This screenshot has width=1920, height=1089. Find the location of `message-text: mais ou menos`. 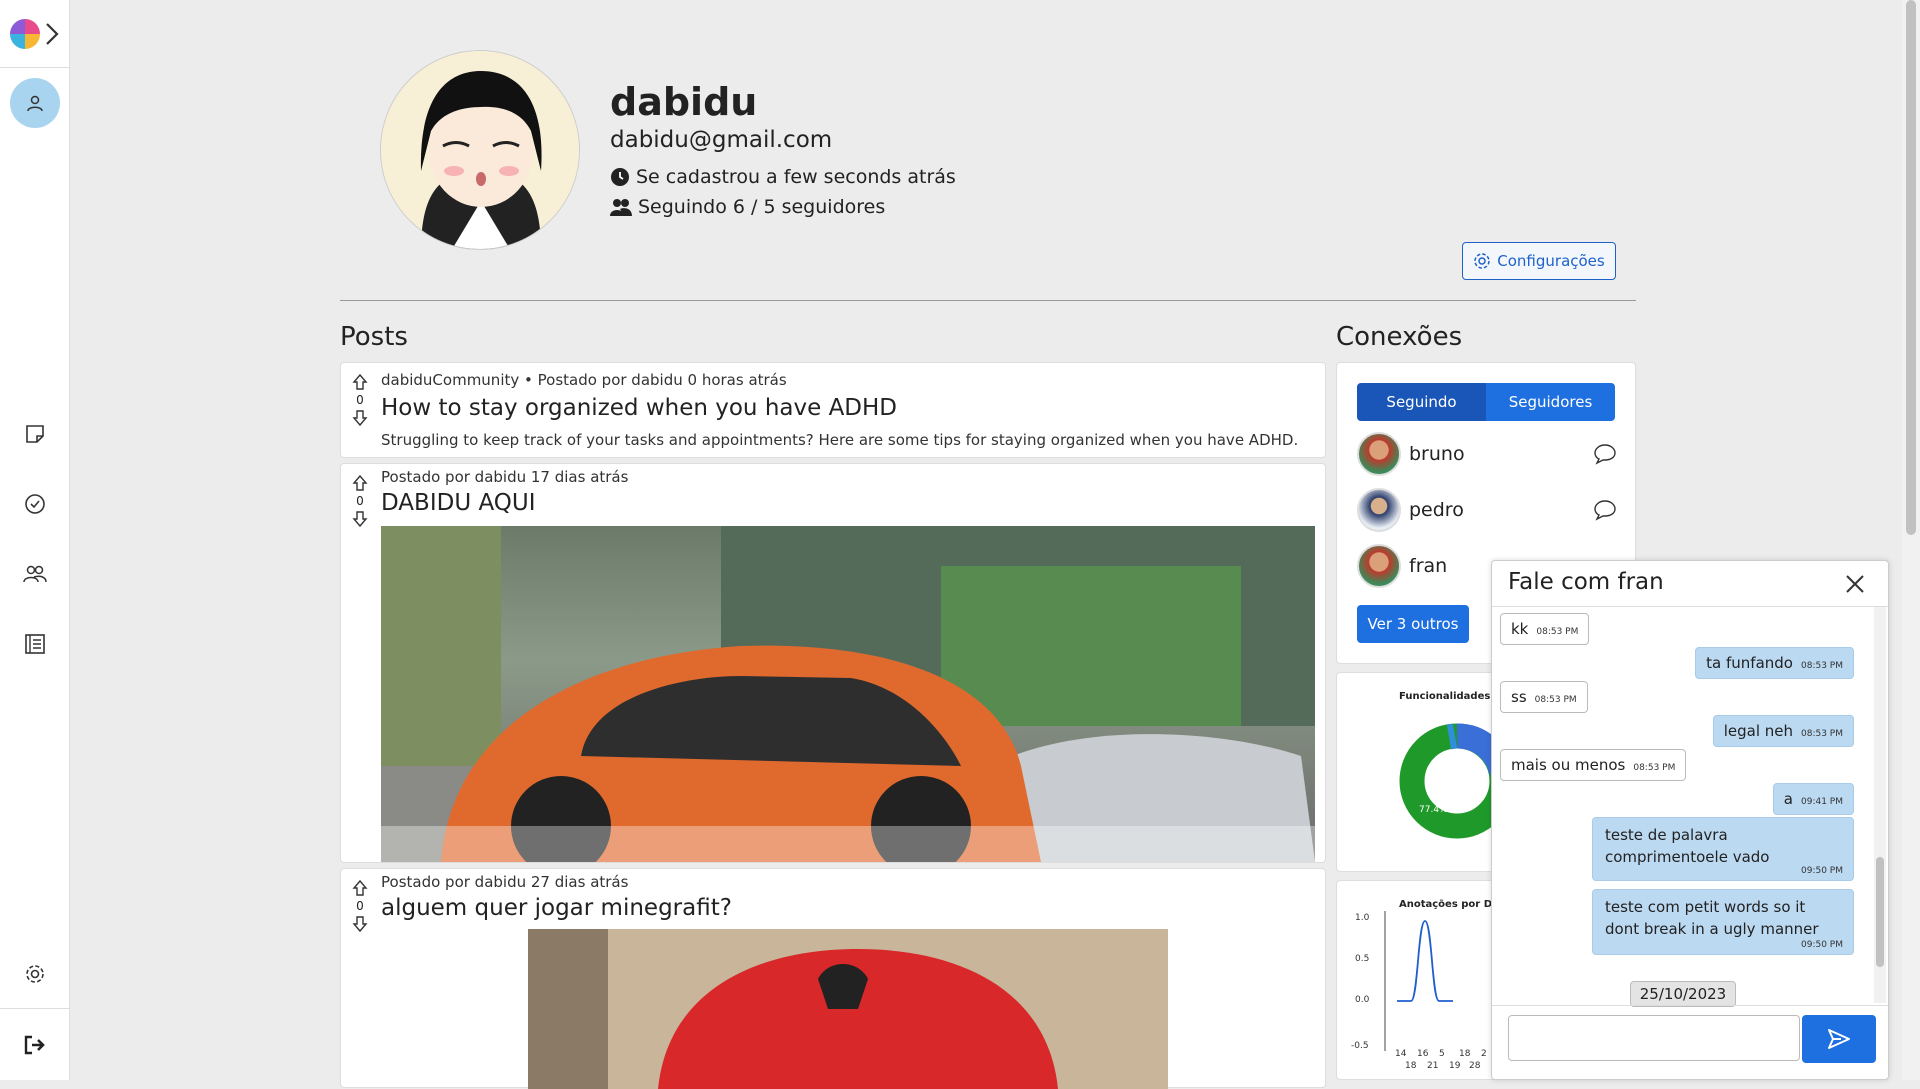

message-text: mais ou menos is located at coordinates (1568, 765).